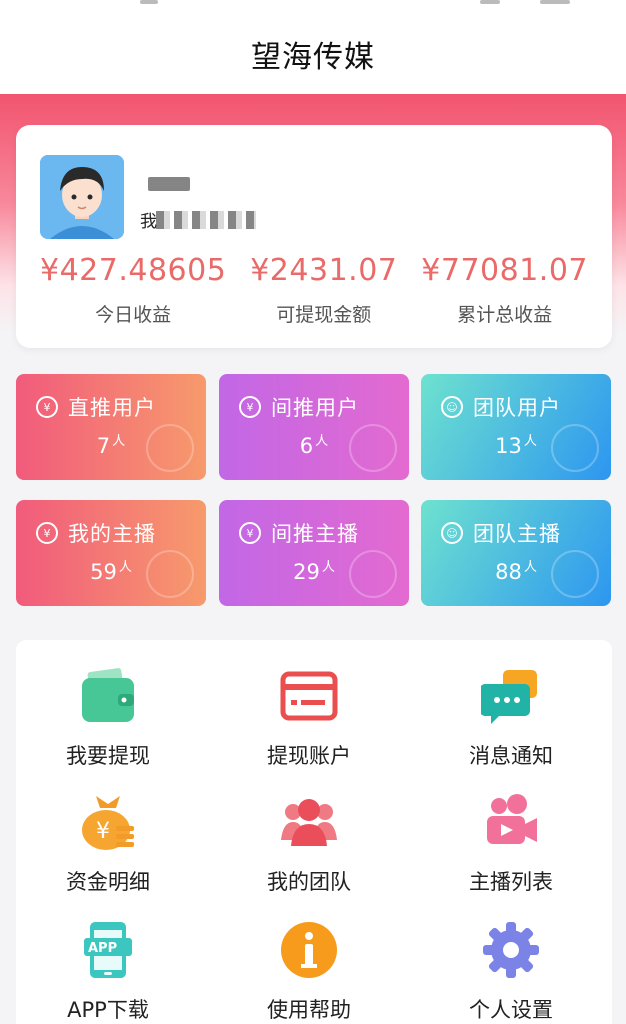 This screenshot has height=1024, width=626. Describe the element at coordinates (504, 270) in the screenshot. I see `stat-value: ¥77081.07` at that location.